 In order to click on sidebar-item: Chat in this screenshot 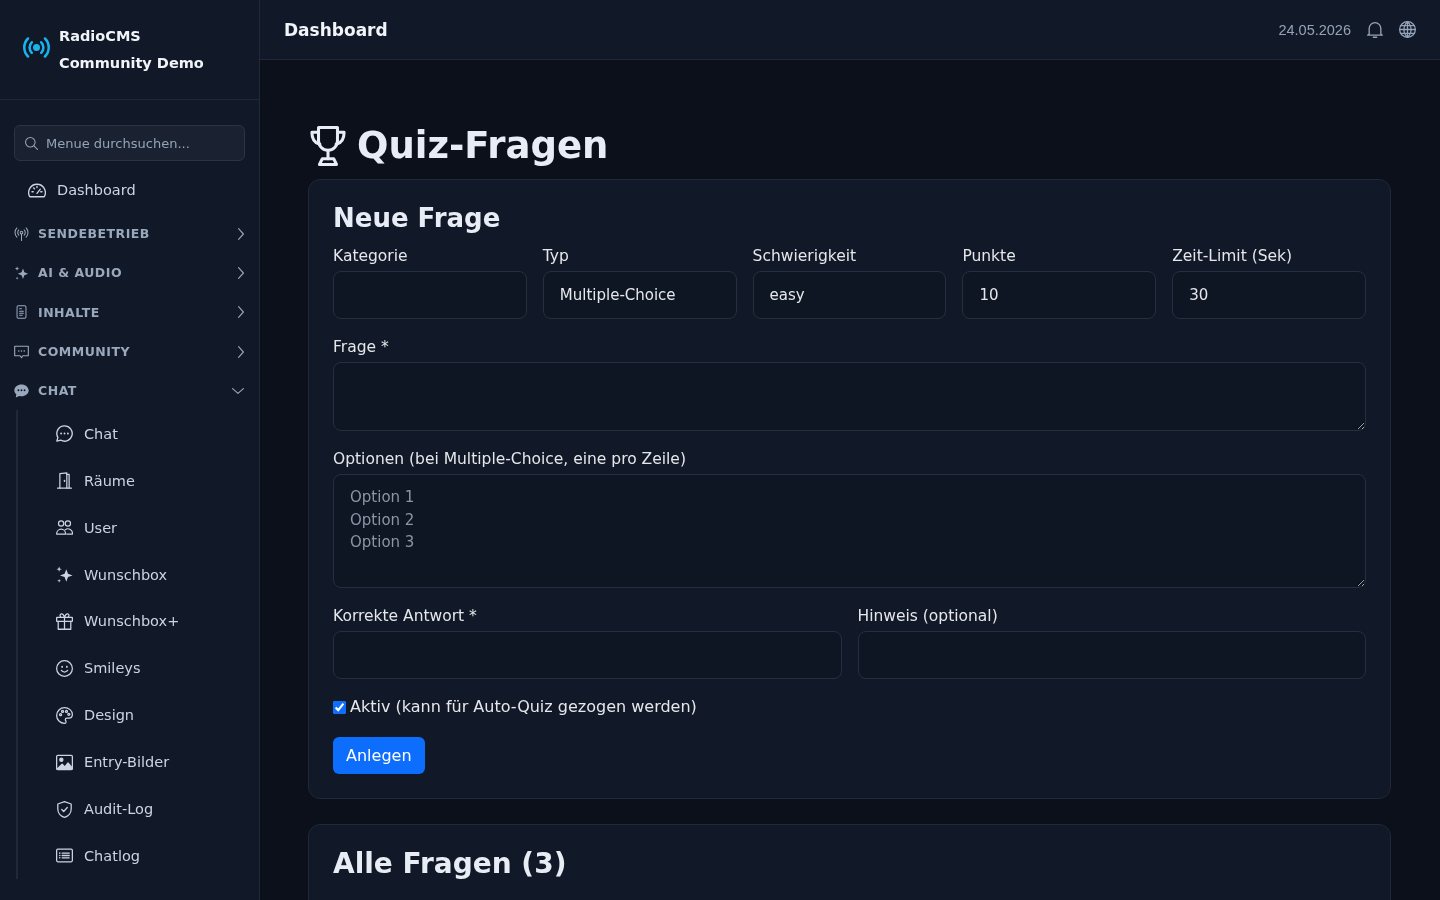, I will do `click(72, 434)`.